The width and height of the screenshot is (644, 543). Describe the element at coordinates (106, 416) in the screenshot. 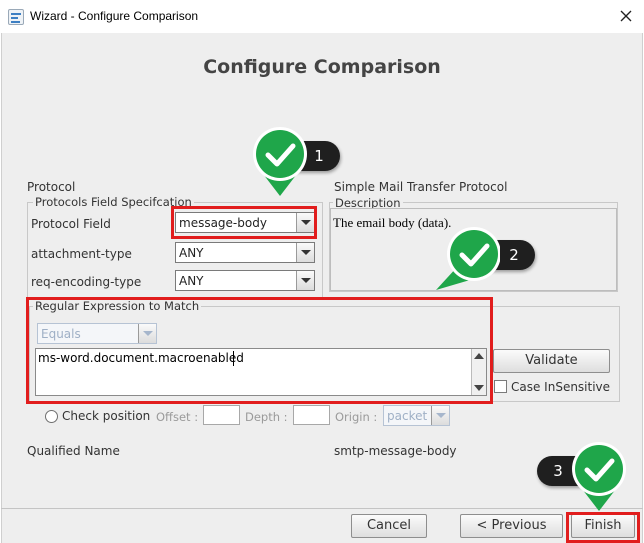

I see `check-position-label: Check position` at that location.